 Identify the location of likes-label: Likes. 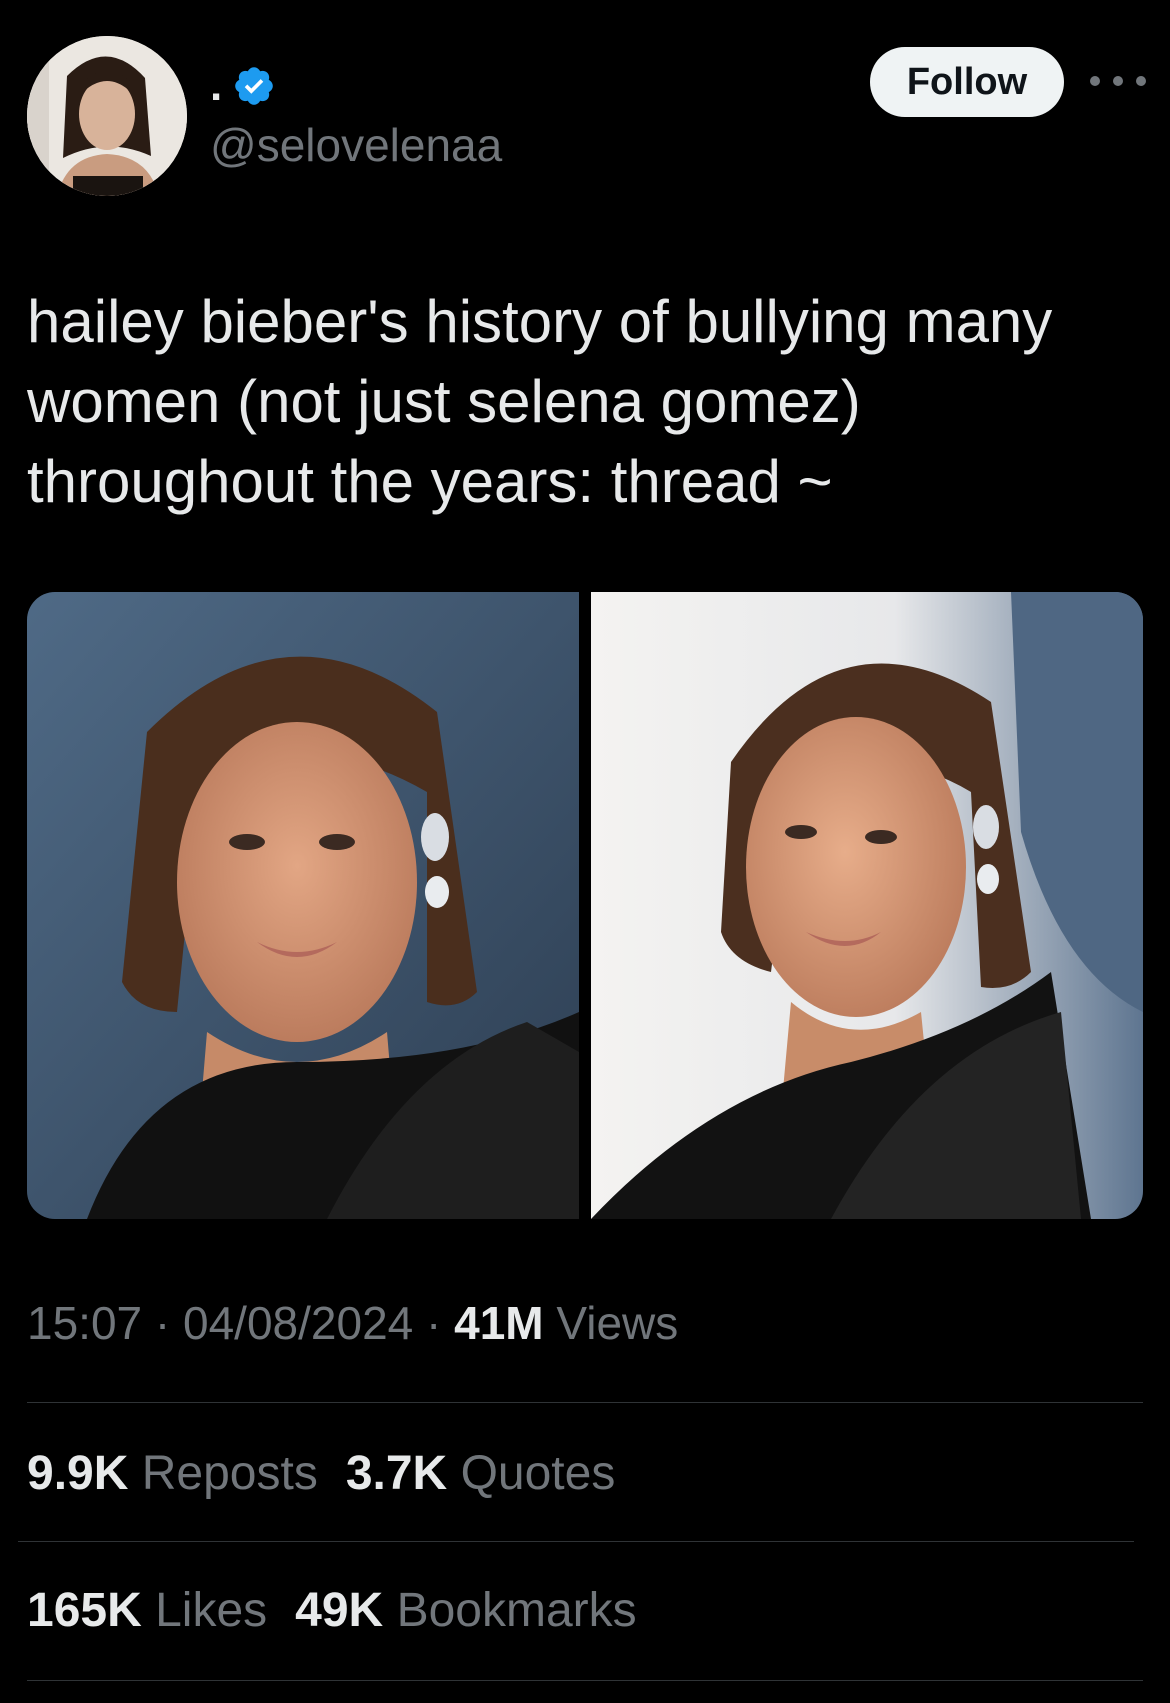
(211, 1610).